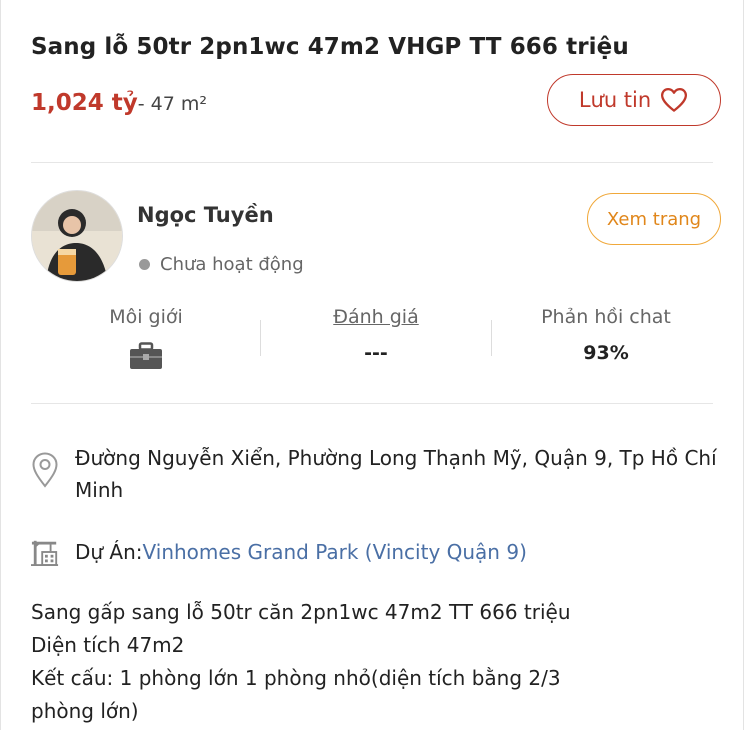 The width and height of the screenshot is (750, 730). I want to click on avatar-photo, so click(77, 236).